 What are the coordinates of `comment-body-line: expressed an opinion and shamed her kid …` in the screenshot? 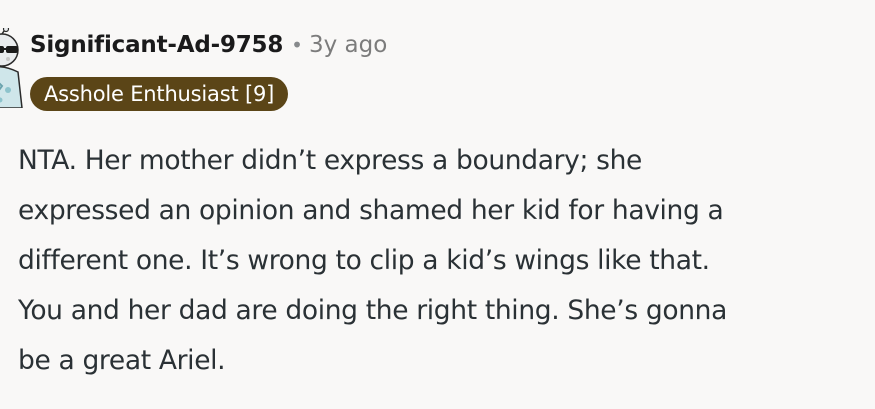 It's located at (371, 210).